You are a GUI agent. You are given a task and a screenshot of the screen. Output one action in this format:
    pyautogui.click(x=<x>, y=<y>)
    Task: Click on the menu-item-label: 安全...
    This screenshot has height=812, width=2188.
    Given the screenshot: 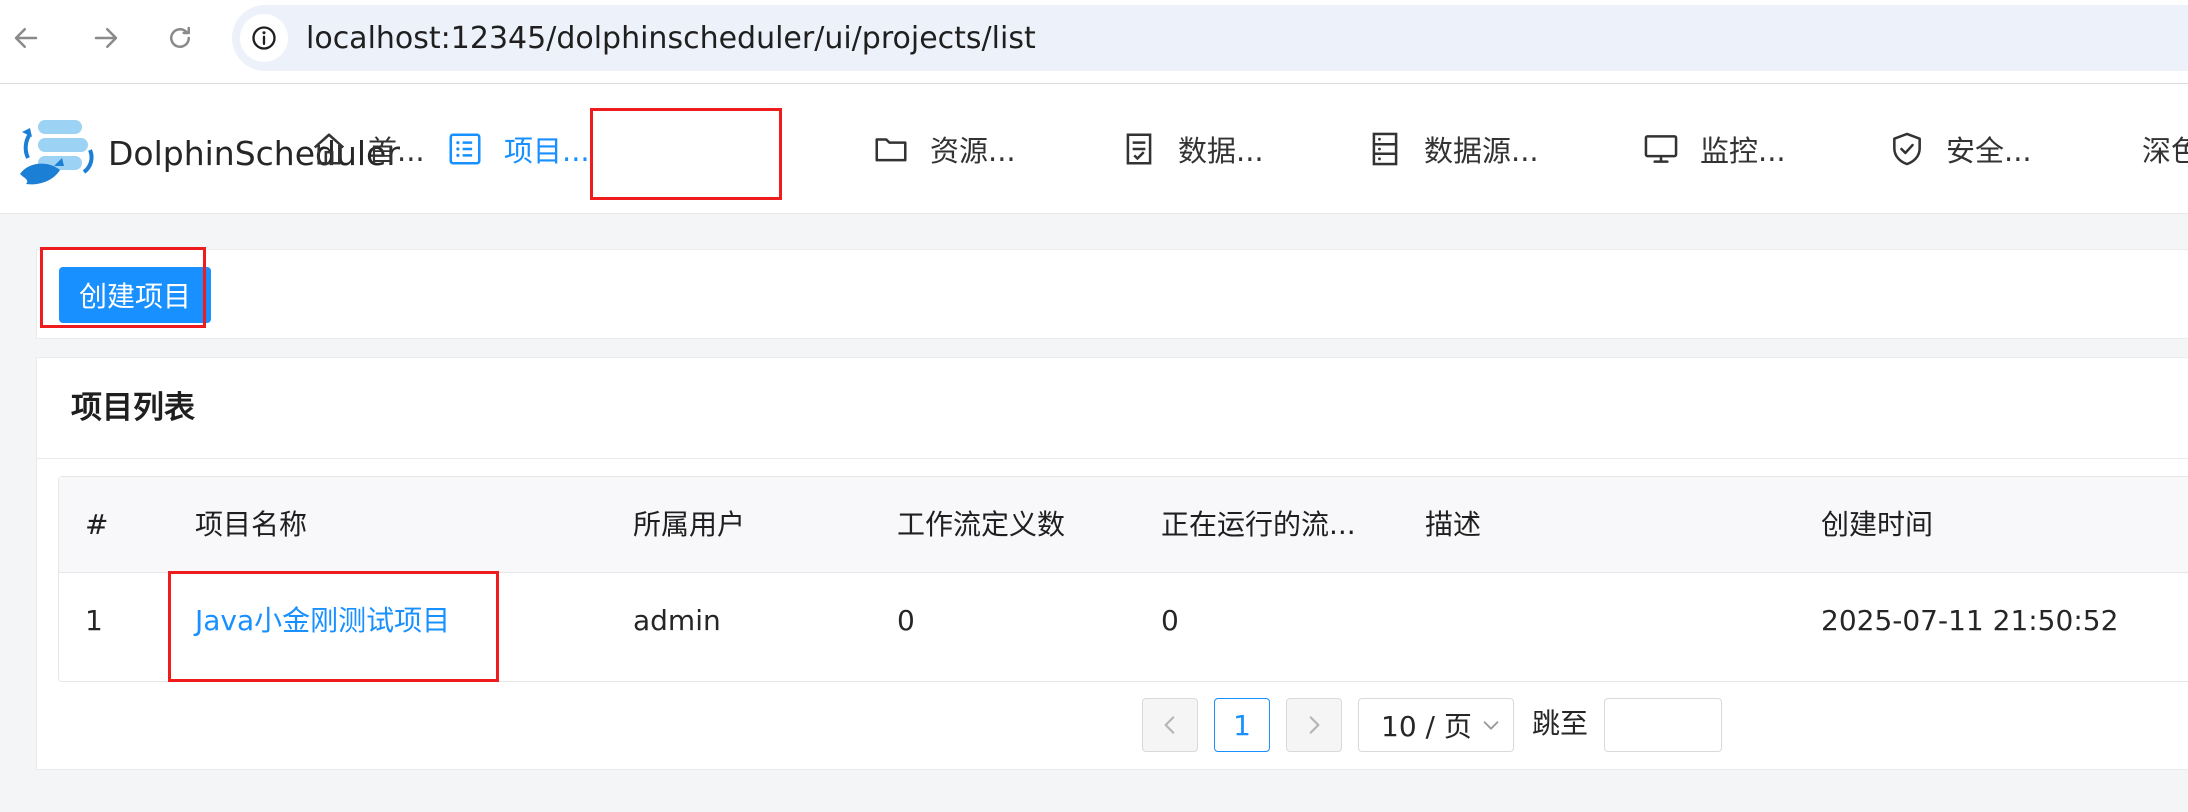 What is the action you would take?
    pyautogui.click(x=1989, y=151)
    